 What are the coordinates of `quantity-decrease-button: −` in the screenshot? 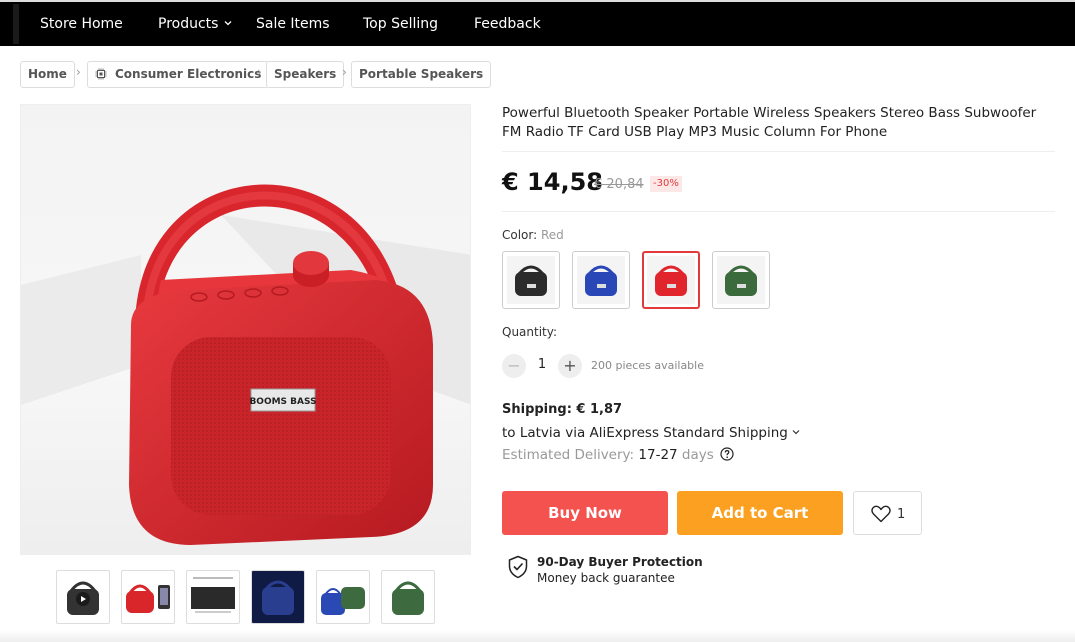 It's located at (514, 366).